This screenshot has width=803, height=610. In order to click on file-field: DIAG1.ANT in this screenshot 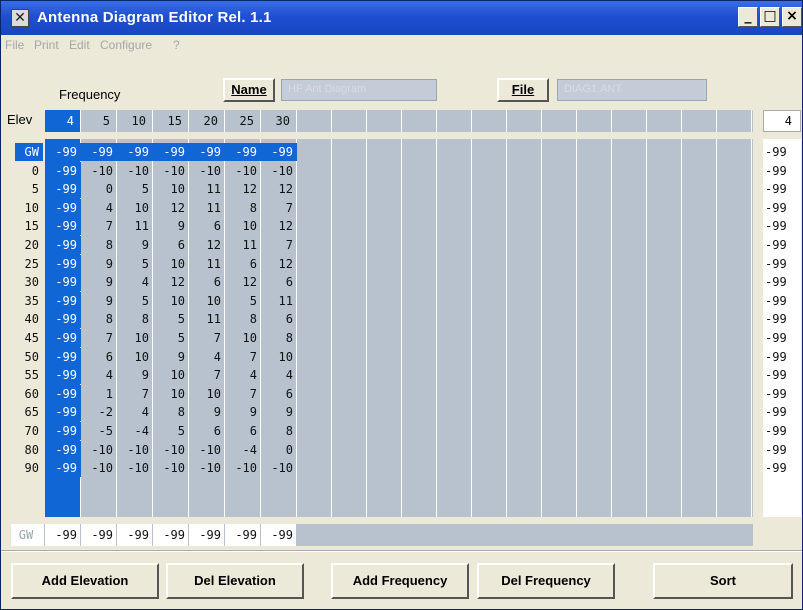, I will do `click(632, 90)`.